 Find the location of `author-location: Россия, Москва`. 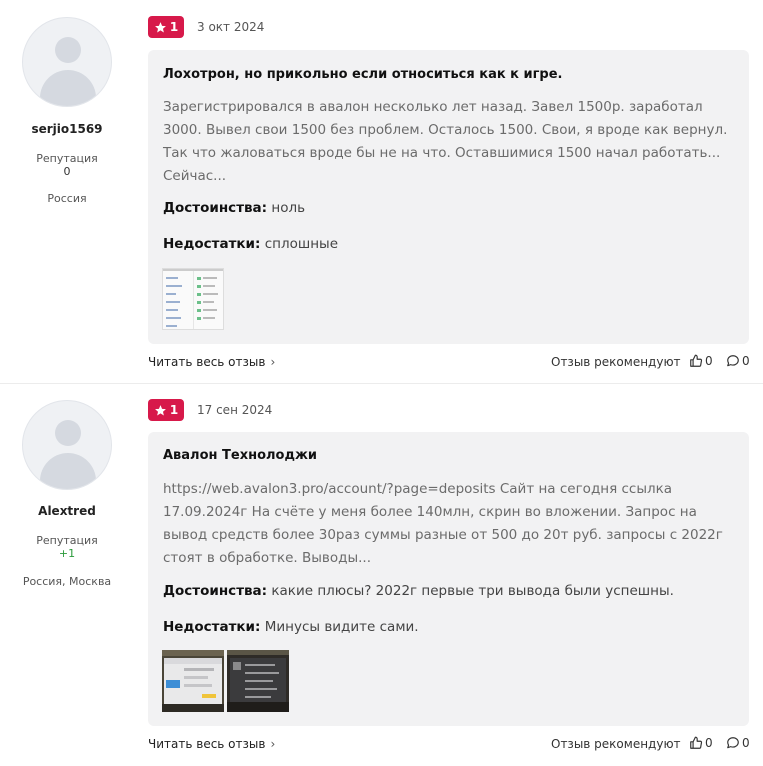

author-location: Россия, Москва is located at coordinates (67, 581).